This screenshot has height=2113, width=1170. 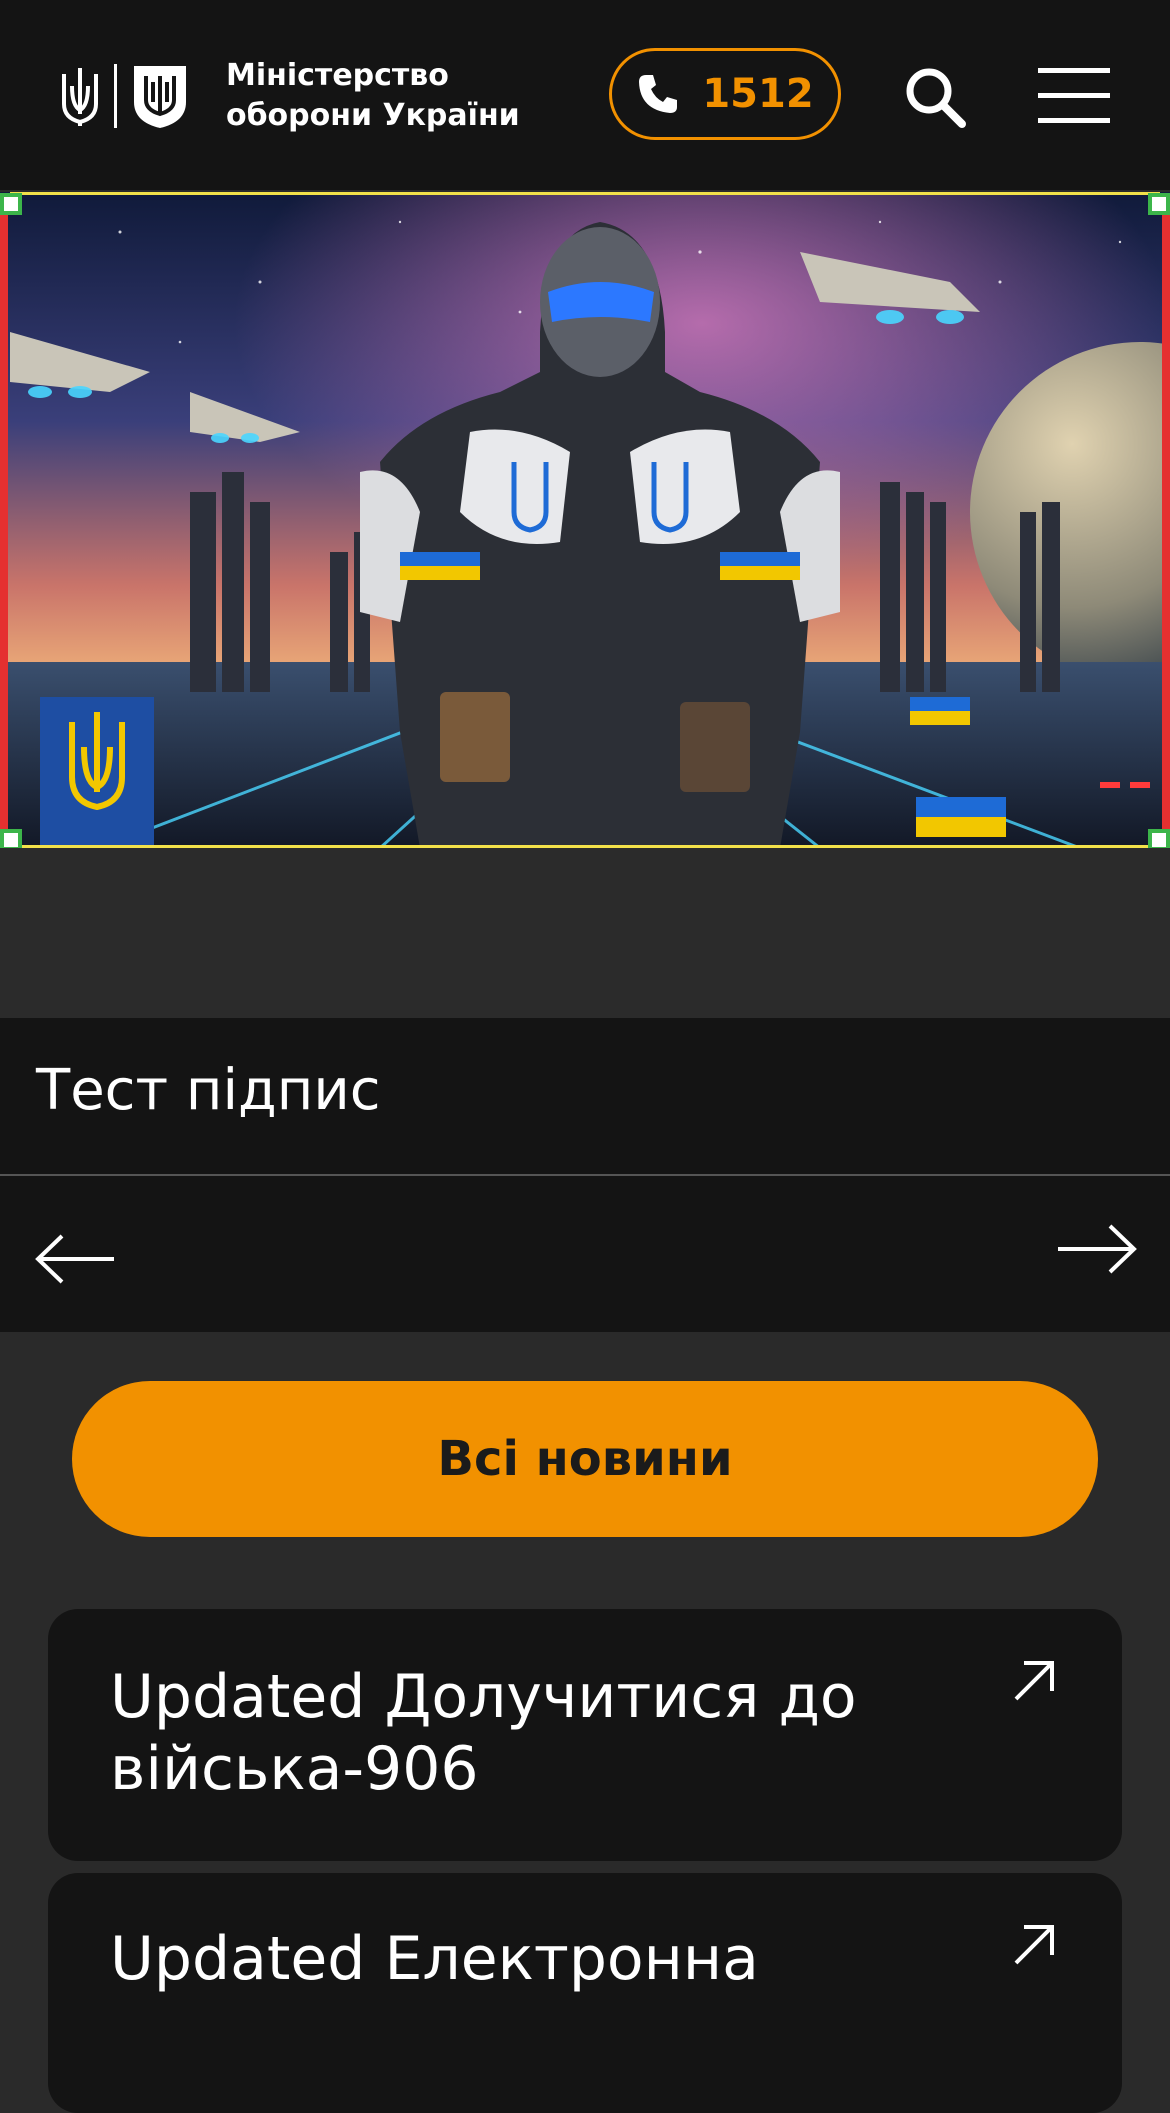 What do you see at coordinates (658, 94) in the screenshot?
I see `phone-icon` at bounding box center [658, 94].